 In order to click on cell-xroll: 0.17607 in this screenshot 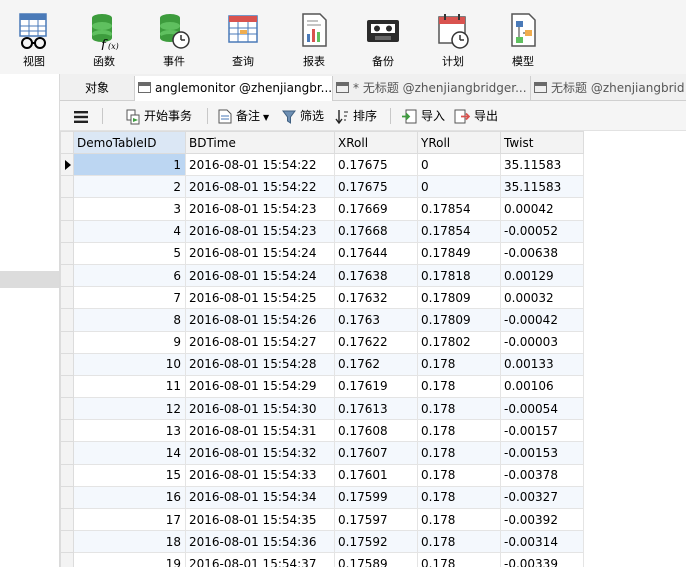, I will do `click(376, 453)`.